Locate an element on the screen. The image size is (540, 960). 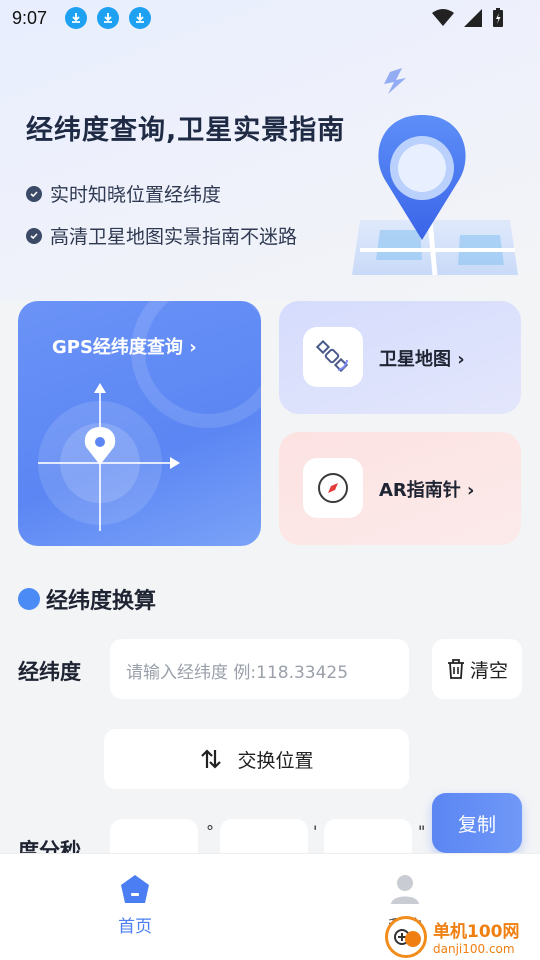
hero-title: 经纬度查询,卫星实景指南 is located at coordinates (186, 130).